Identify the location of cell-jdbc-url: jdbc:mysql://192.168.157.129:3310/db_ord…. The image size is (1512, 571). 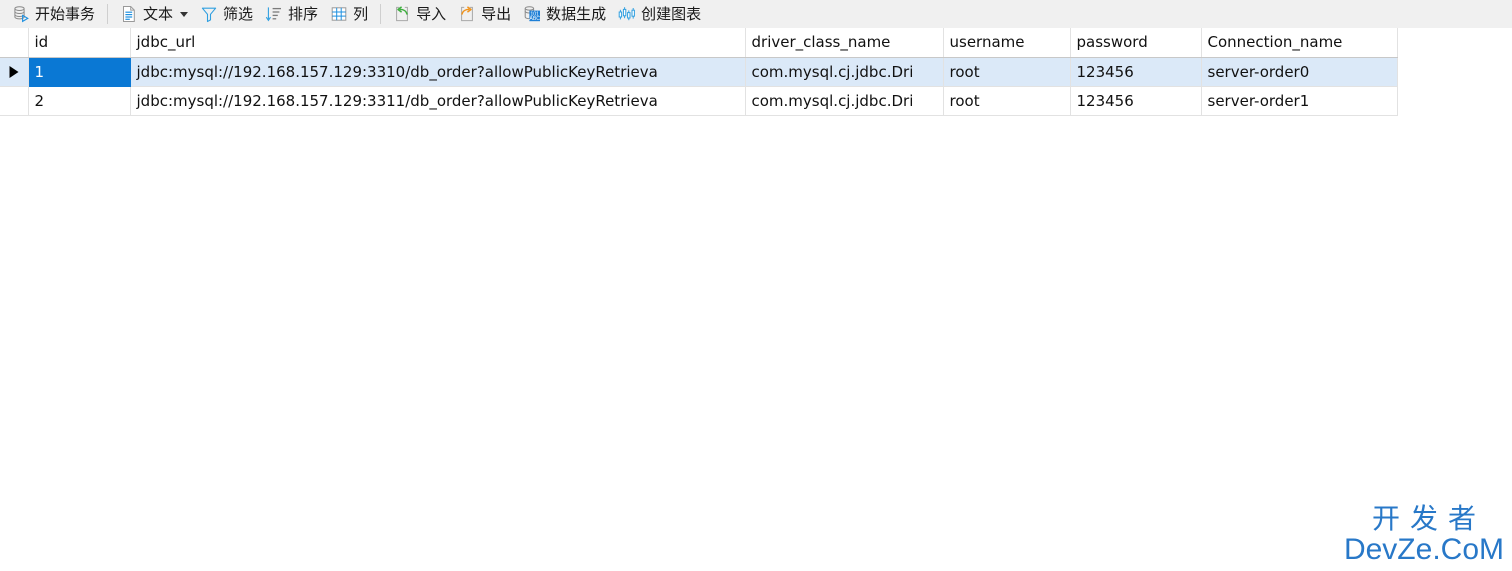
(438, 72).